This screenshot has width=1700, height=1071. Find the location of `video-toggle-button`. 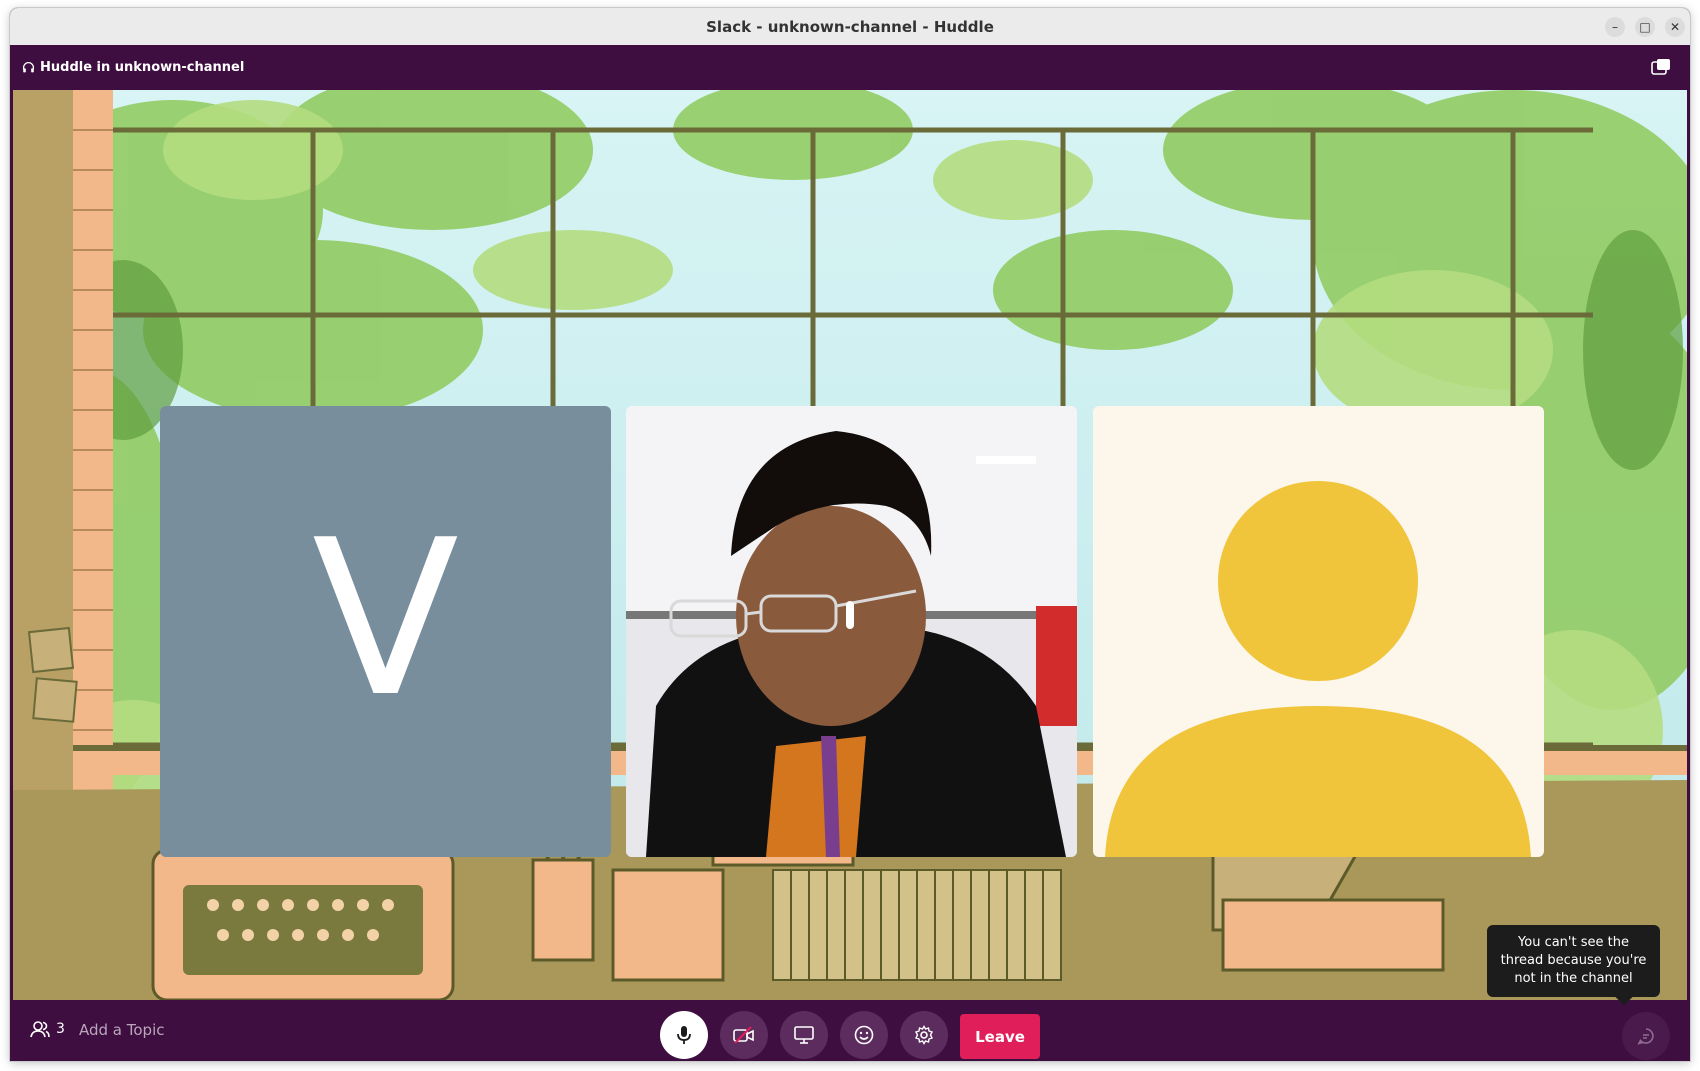

video-toggle-button is located at coordinates (744, 1035).